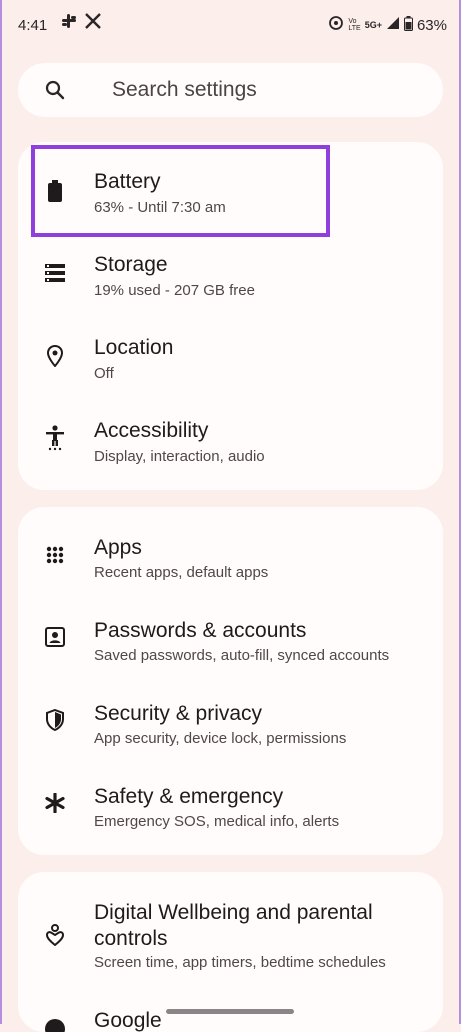 This screenshot has height=1032, width=461. I want to click on search-settings-bar: Search settings, so click(230, 90).